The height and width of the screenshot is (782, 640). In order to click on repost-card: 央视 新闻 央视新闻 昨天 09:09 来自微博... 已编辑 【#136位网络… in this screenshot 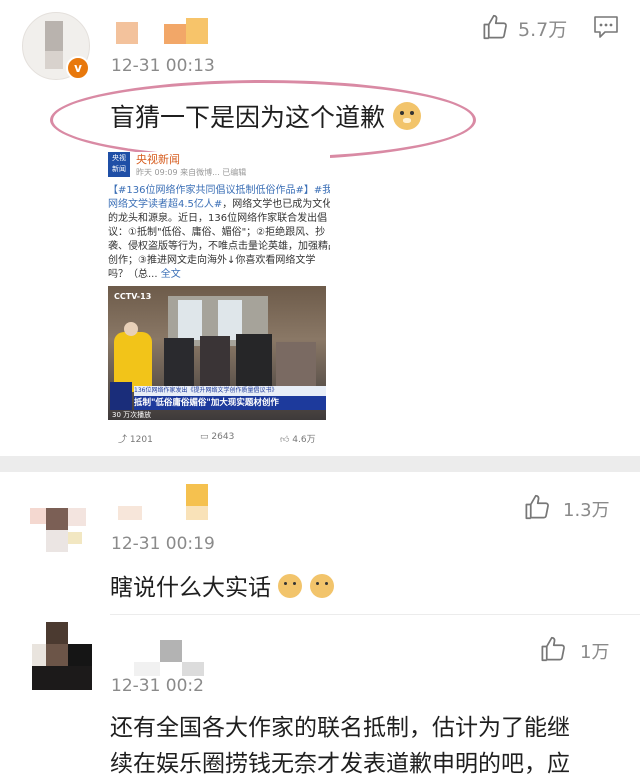, I will do `click(219, 298)`.